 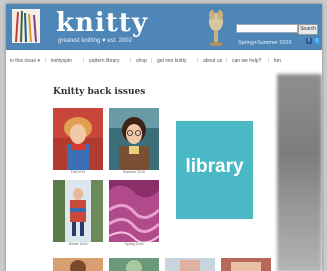 I want to click on cover-caption: Spring 2018, so click(x=134, y=244).